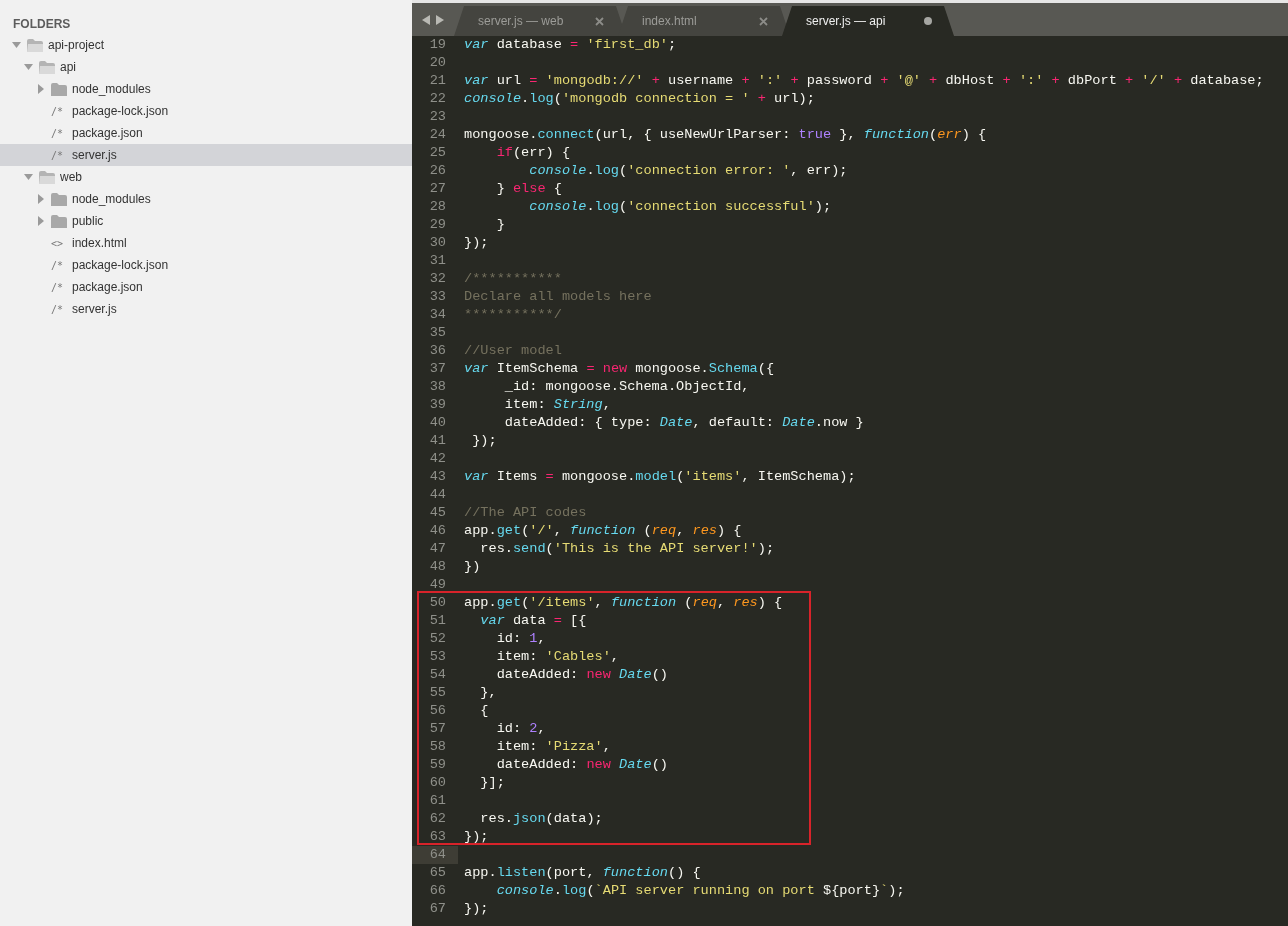 The image size is (1288, 926). What do you see at coordinates (437, 729) in the screenshot?
I see `line-number: 57` at bounding box center [437, 729].